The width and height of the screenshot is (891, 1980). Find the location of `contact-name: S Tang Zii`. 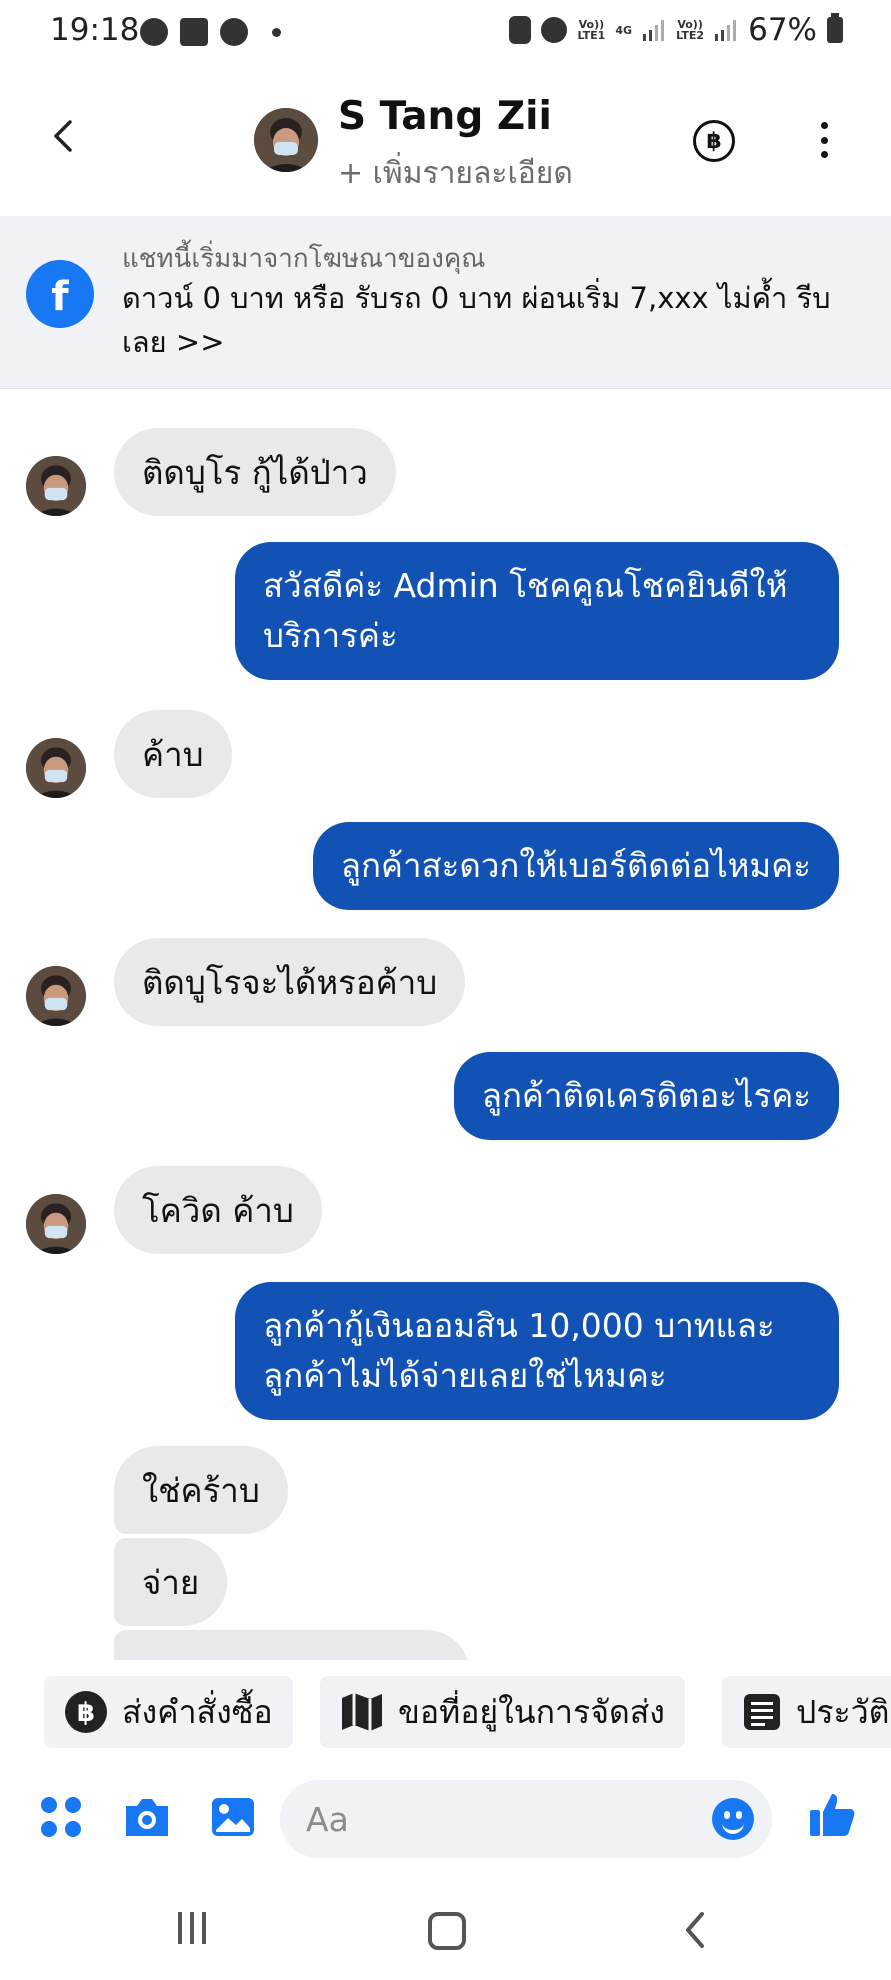

contact-name: S Tang Zii is located at coordinates (445, 116).